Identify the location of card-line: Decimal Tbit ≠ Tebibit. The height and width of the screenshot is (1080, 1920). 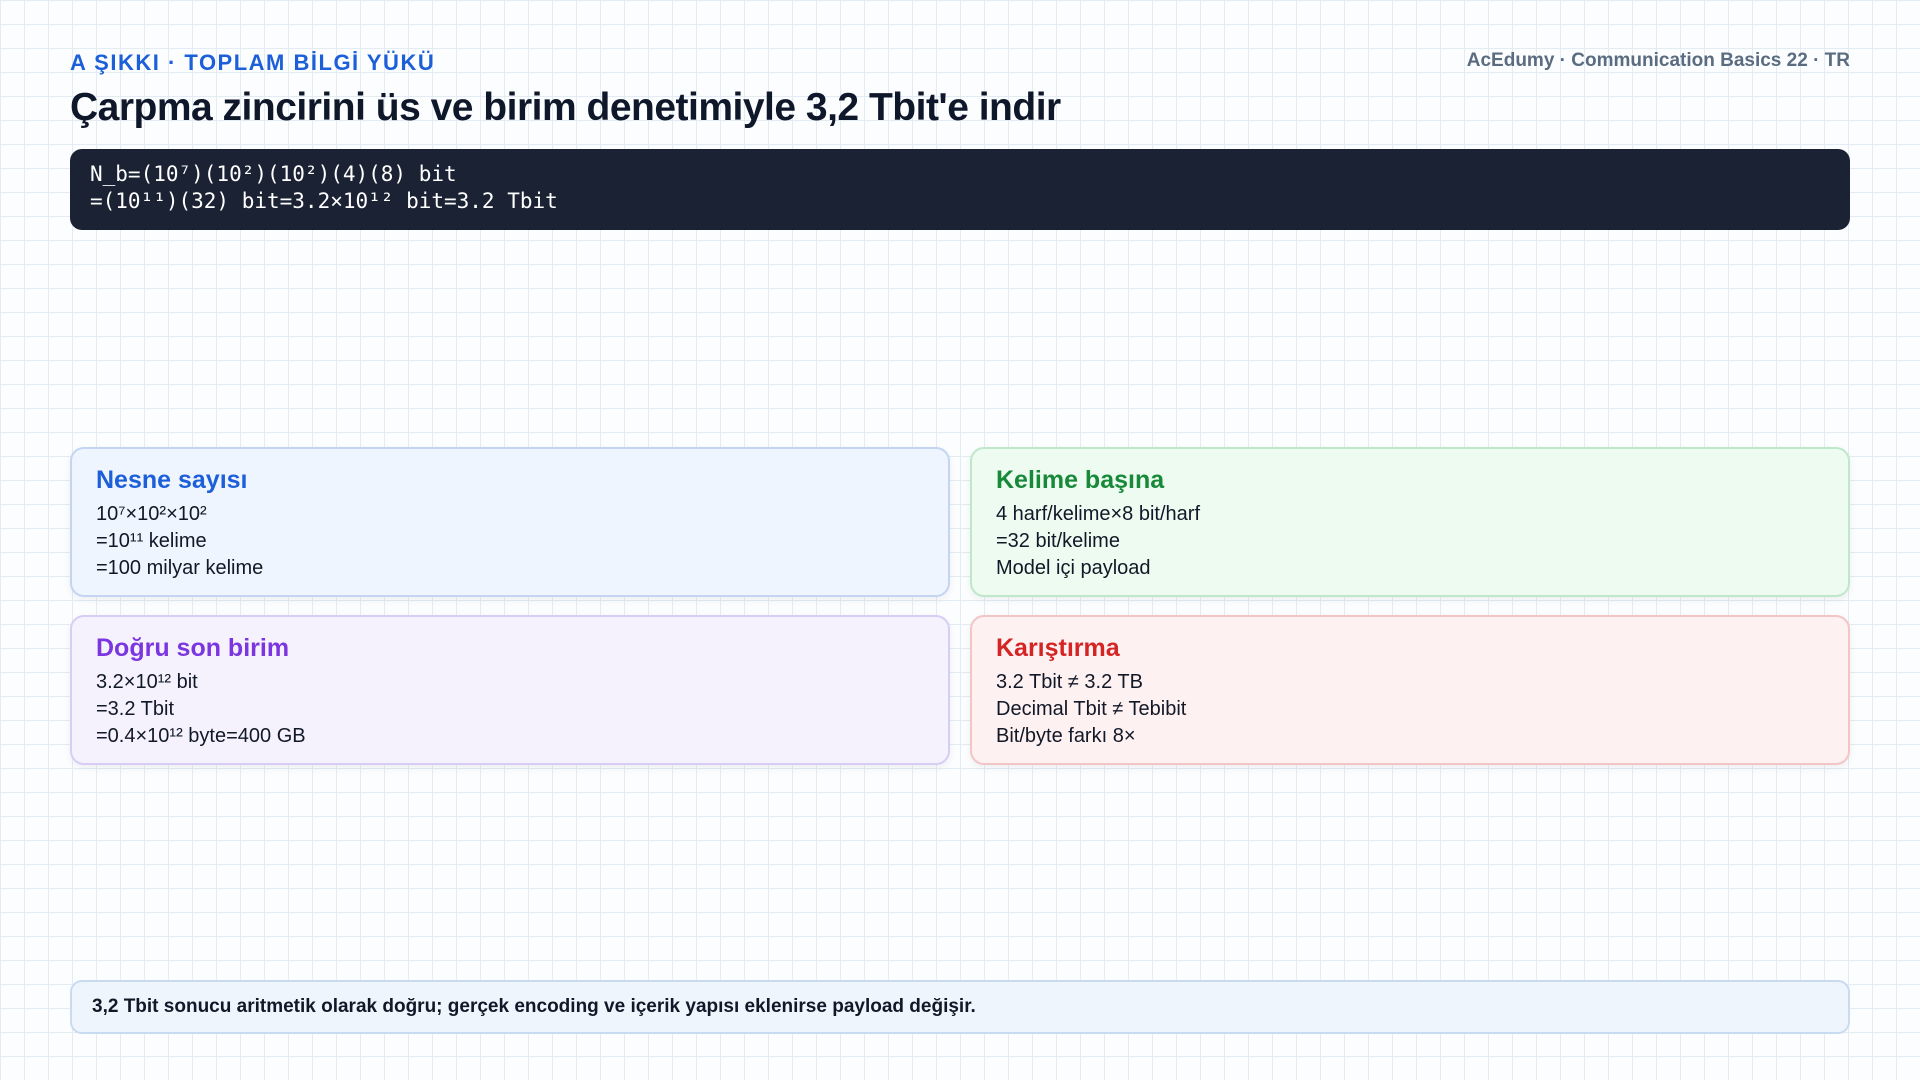
(1091, 709).